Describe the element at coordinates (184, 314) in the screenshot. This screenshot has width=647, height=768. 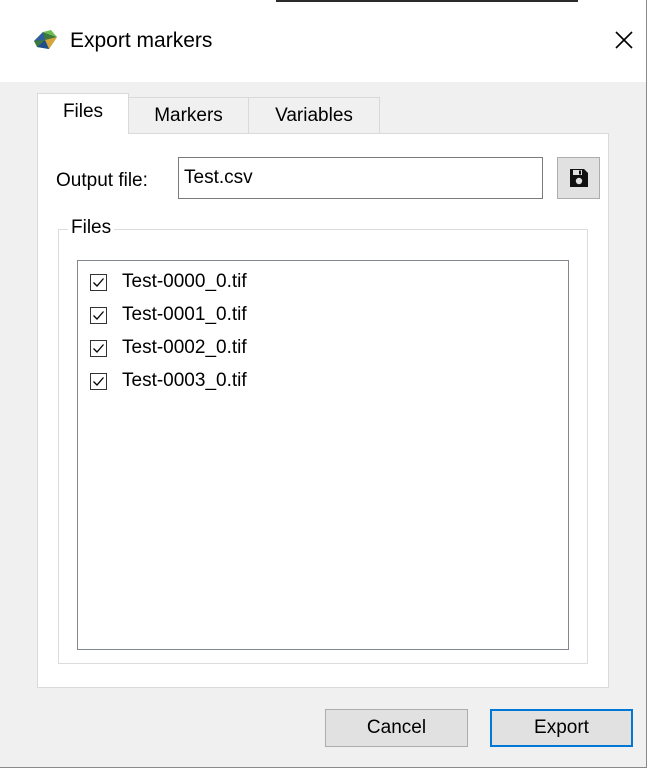
I see `file-name: Test-0001_0.tif` at that location.